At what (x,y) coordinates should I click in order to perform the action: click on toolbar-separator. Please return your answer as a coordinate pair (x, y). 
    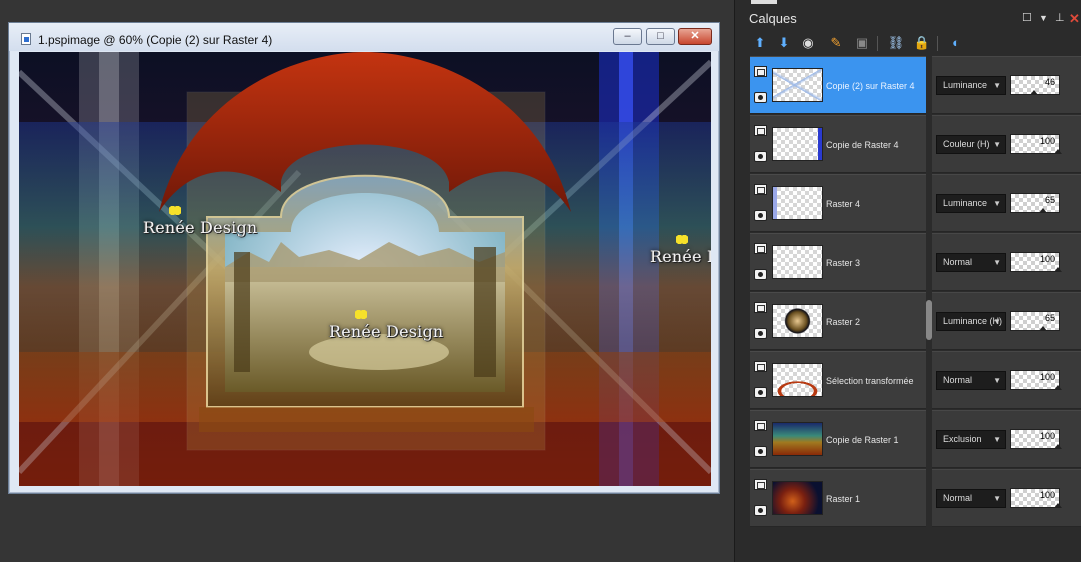
    Looking at the image, I should click on (937, 43).